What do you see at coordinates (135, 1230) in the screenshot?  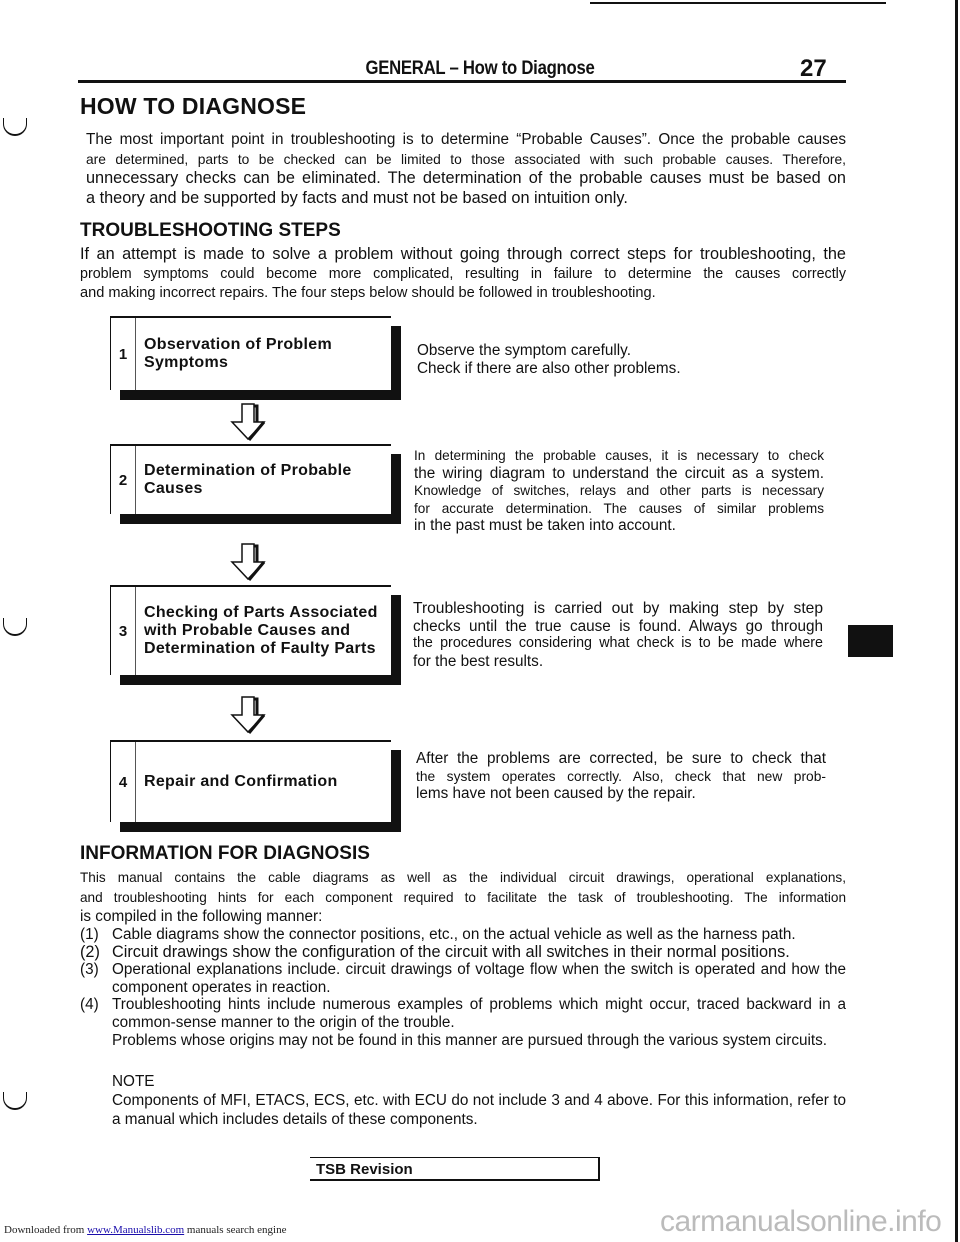 I see `manualslib-link: www.Manualslib.com` at bounding box center [135, 1230].